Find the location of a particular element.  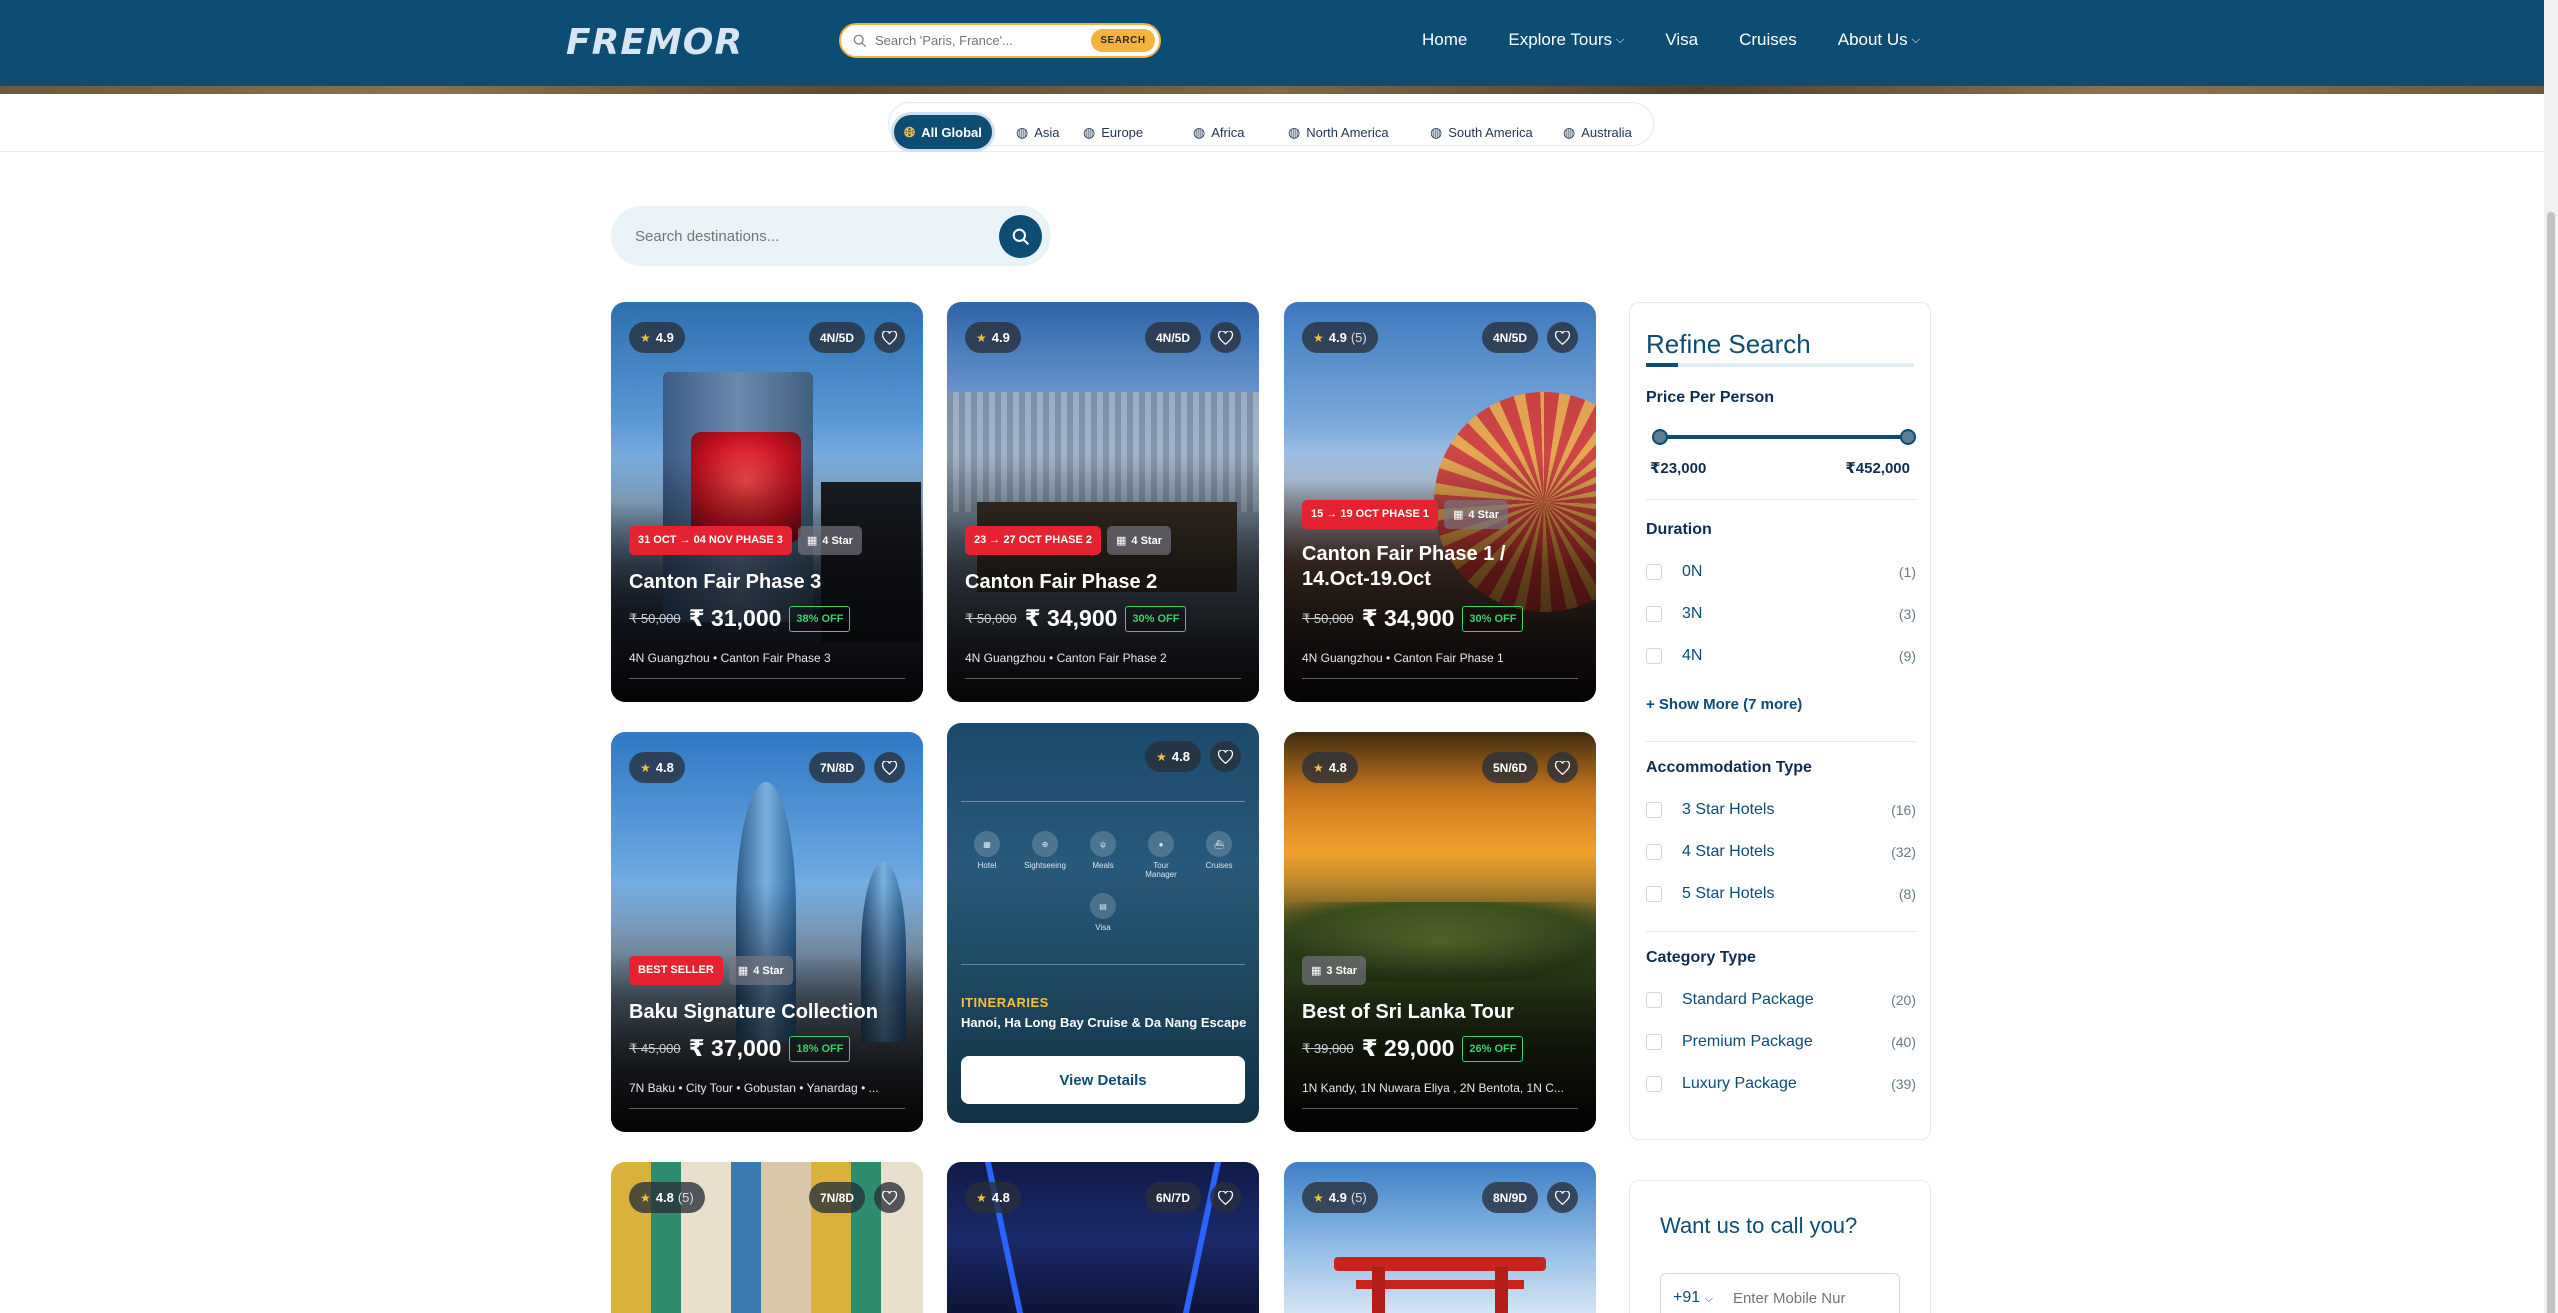

header-search-button: SEARCH is located at coordinates (1123, 40).